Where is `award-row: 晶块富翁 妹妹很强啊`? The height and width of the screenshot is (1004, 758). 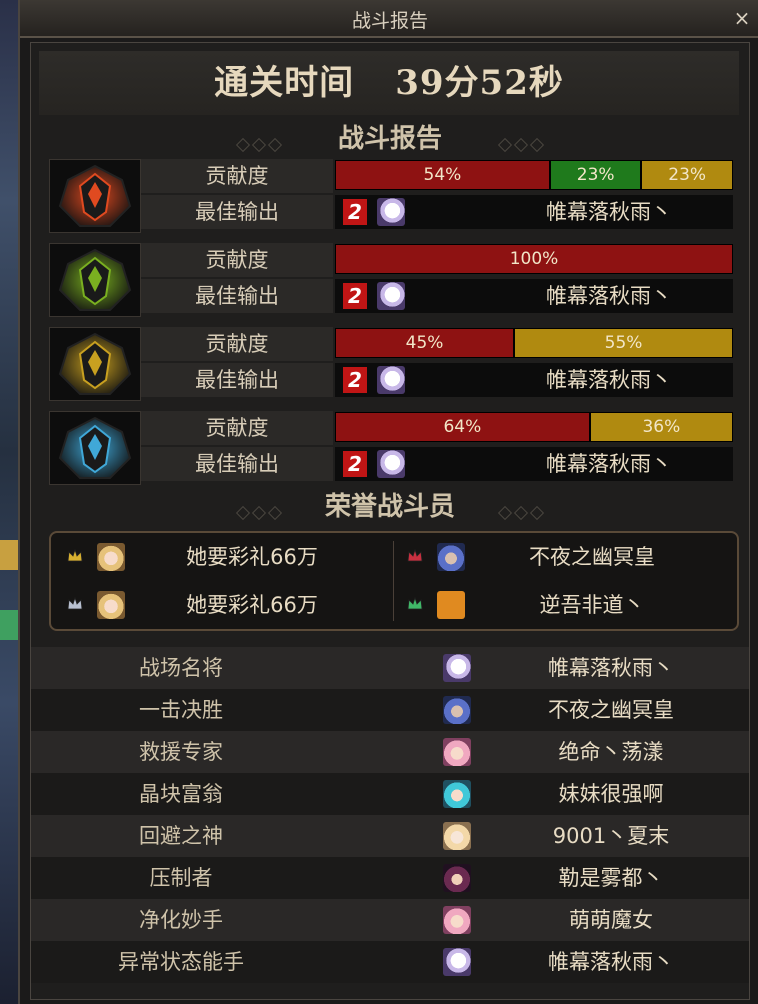 award-row: 晶块富翁 妹妹很强啊 is located at coordinates (390, 794).